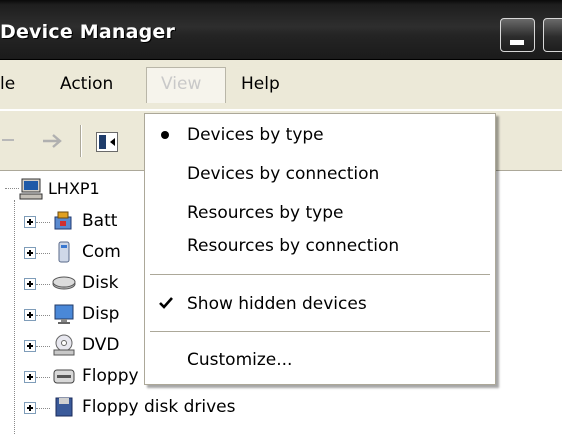  I want to click on menu-item-label: Devices by type, so click(255, 135).